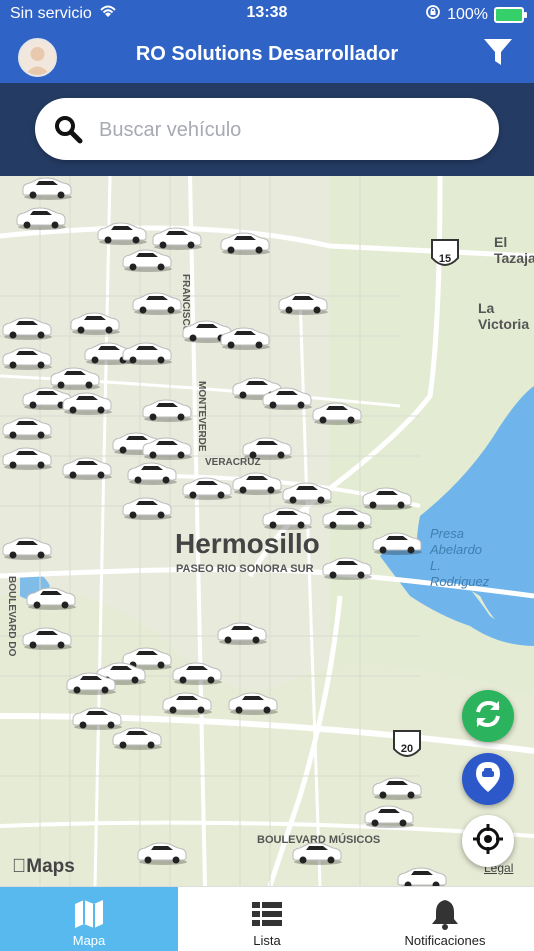  Describe the element at coordinates (267, 940) in the screenshot. I see `tab-lista-label: Lista` at that location.